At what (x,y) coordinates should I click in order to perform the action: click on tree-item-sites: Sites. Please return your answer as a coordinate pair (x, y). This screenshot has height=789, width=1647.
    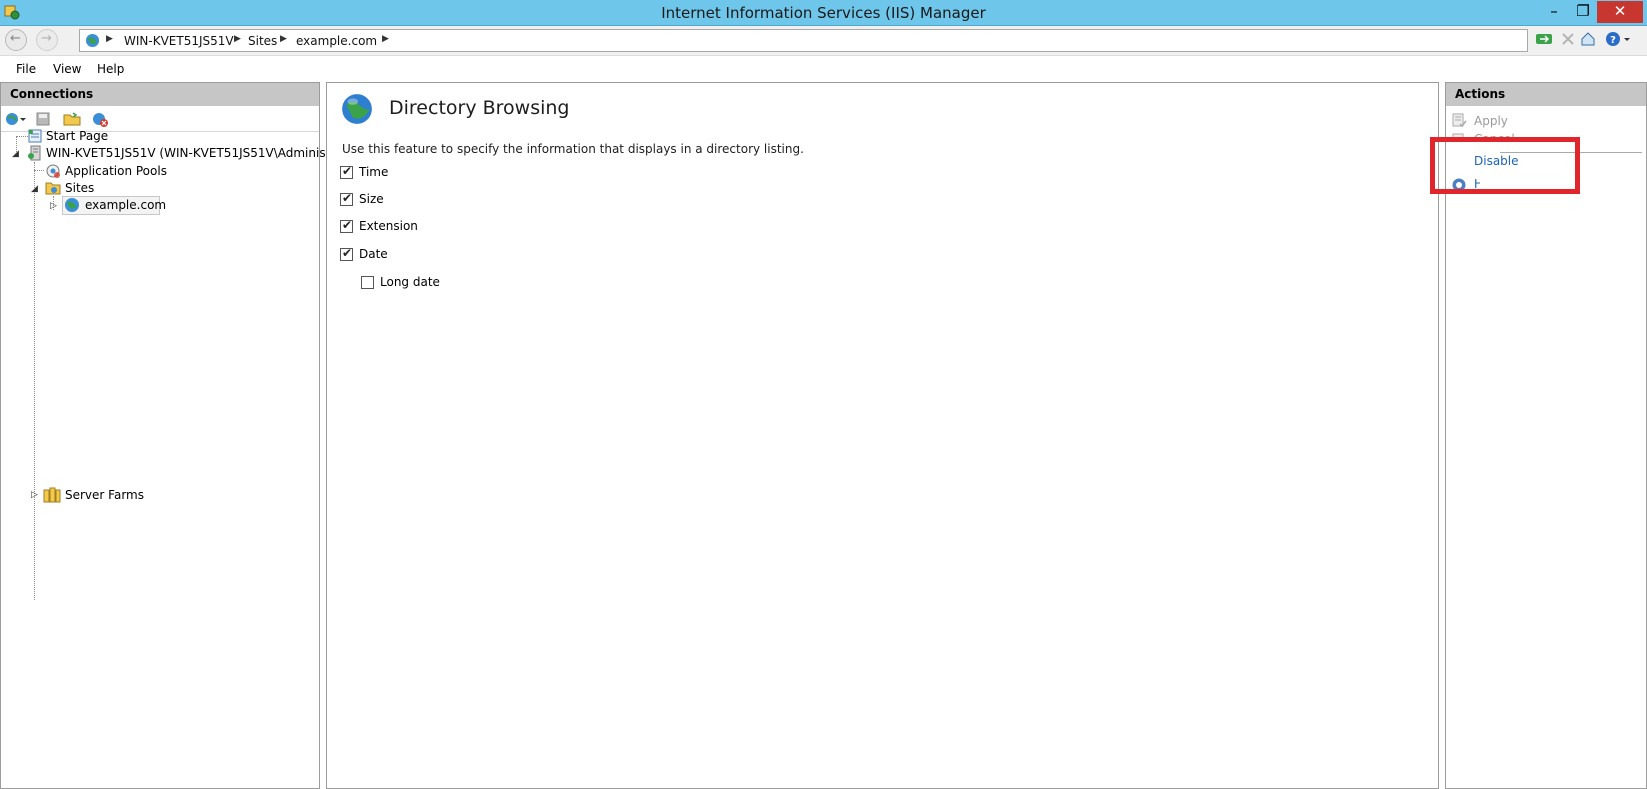
    Looking at the image, I should click on (79, 188).